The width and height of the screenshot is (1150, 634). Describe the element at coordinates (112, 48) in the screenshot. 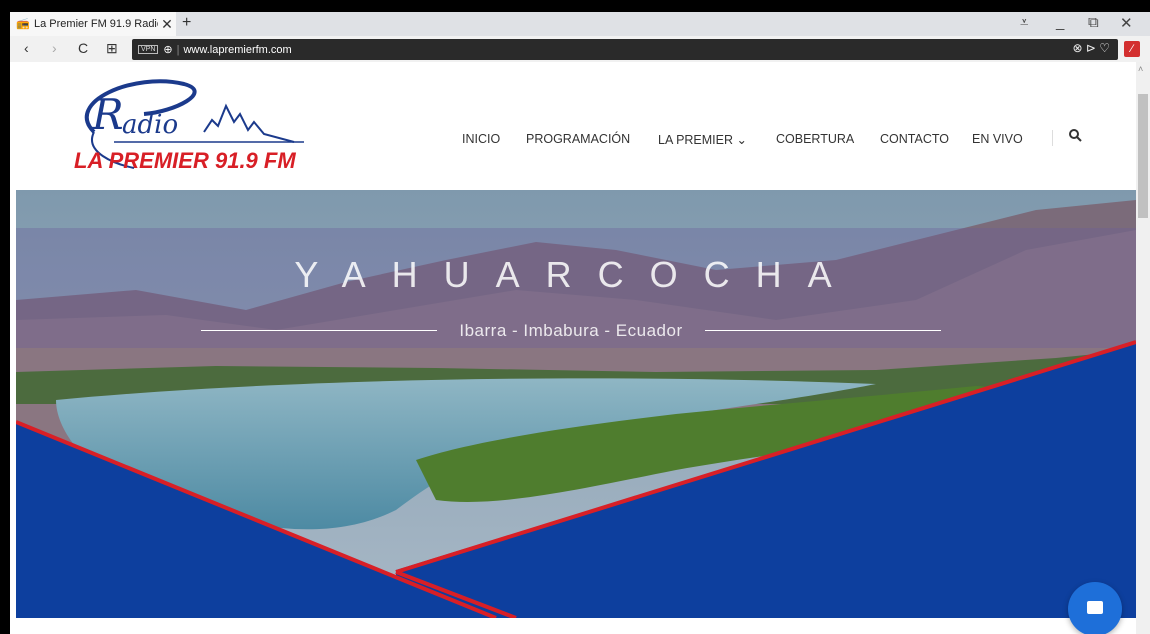

I see `speed-dial-icon: ⊞` at that location.